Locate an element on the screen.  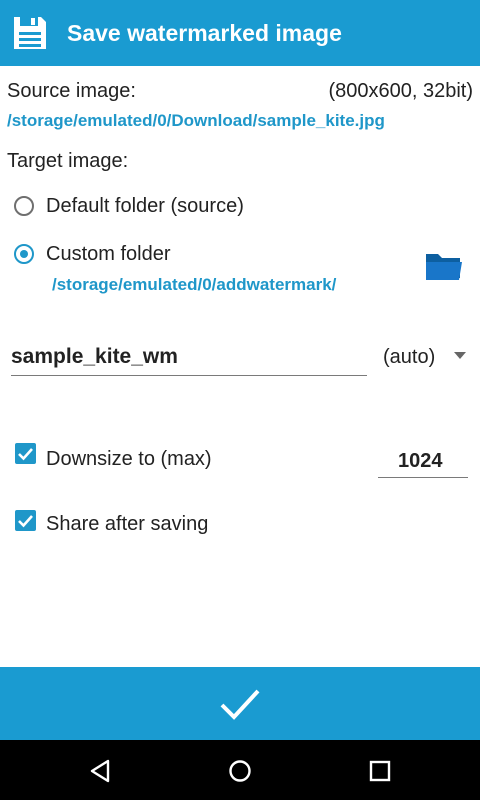
downsize-label: Downsize to (max) is located at coordinates (129, 459).